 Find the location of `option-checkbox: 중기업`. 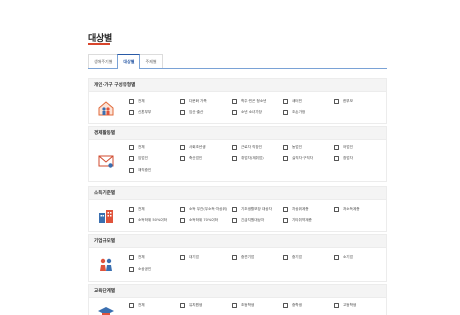

option-checkbox: 중기업 is located at coordinates (292, 257).